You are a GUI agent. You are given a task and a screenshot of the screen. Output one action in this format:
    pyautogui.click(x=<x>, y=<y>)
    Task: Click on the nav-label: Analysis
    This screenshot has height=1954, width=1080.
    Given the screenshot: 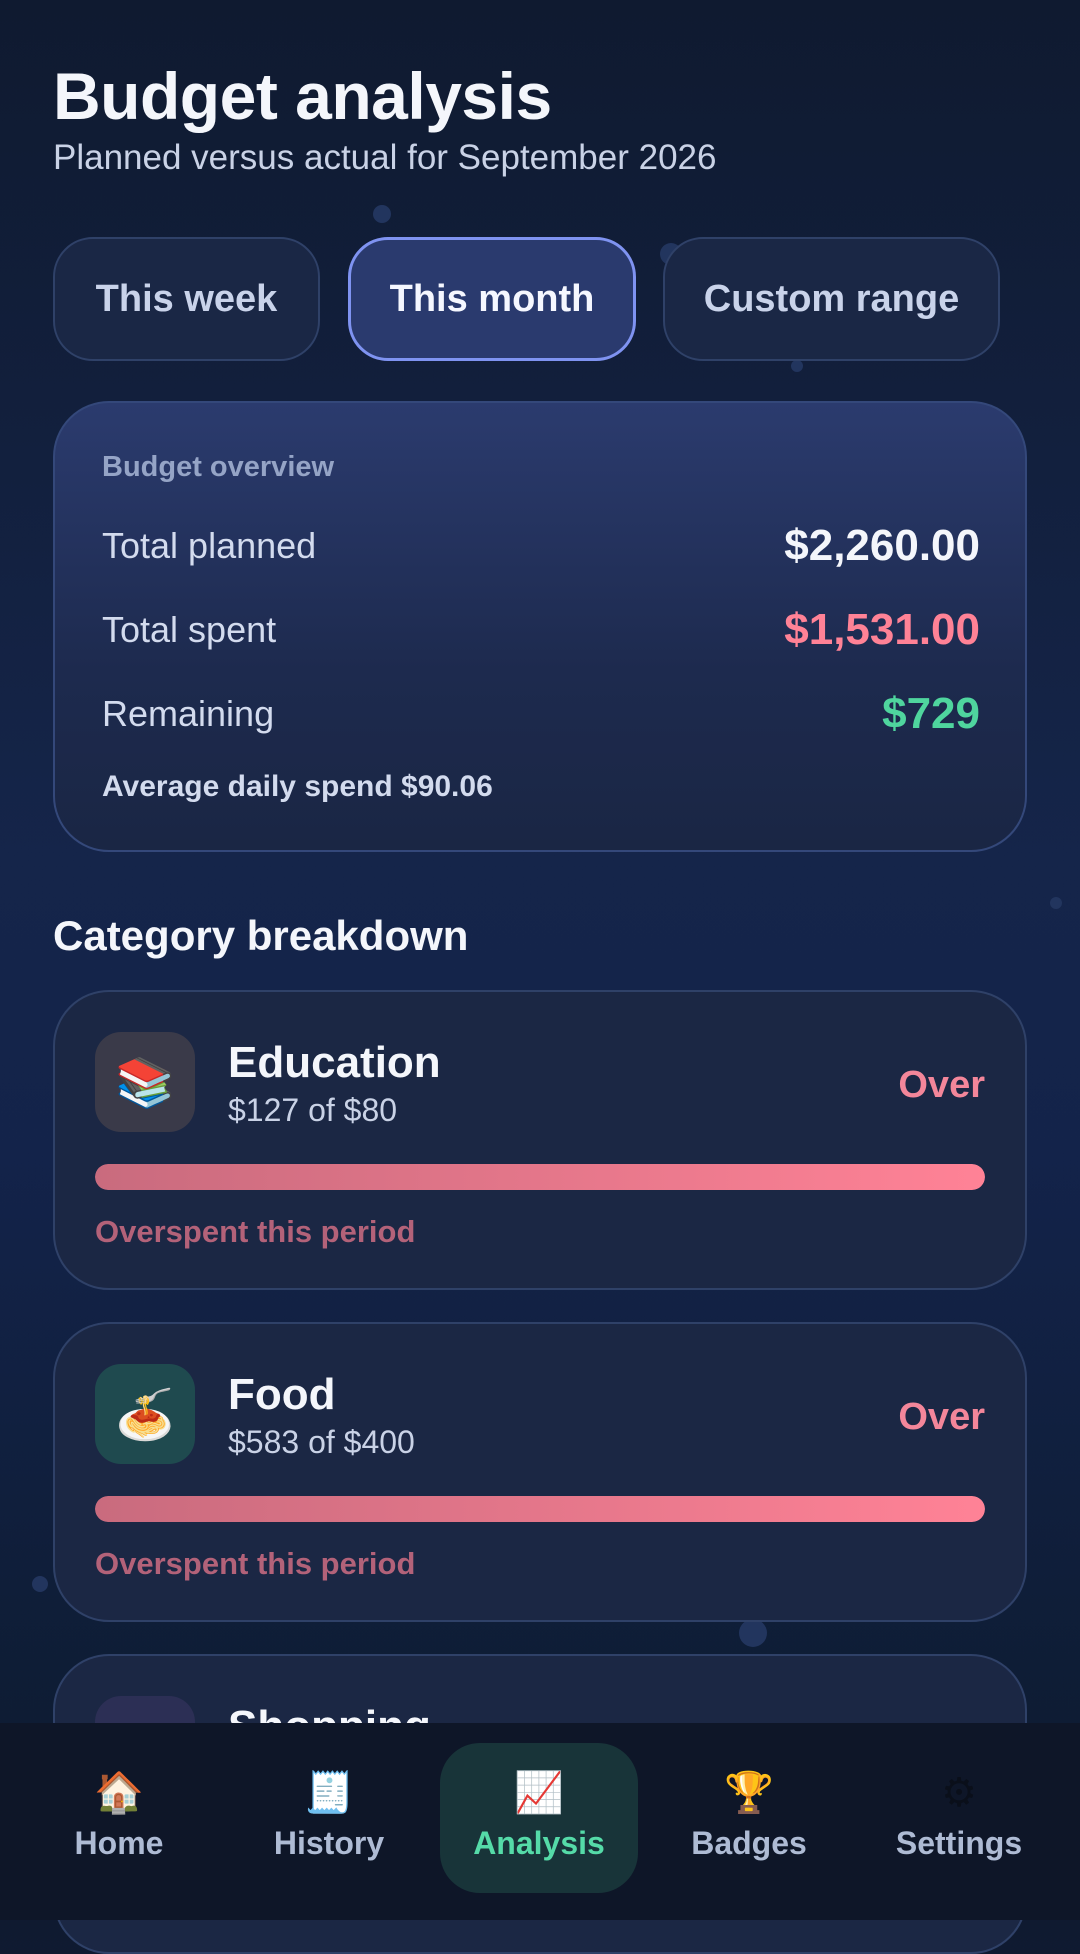 What is the action you would take?
    pyautogui.click(x=539, y=1843)
    